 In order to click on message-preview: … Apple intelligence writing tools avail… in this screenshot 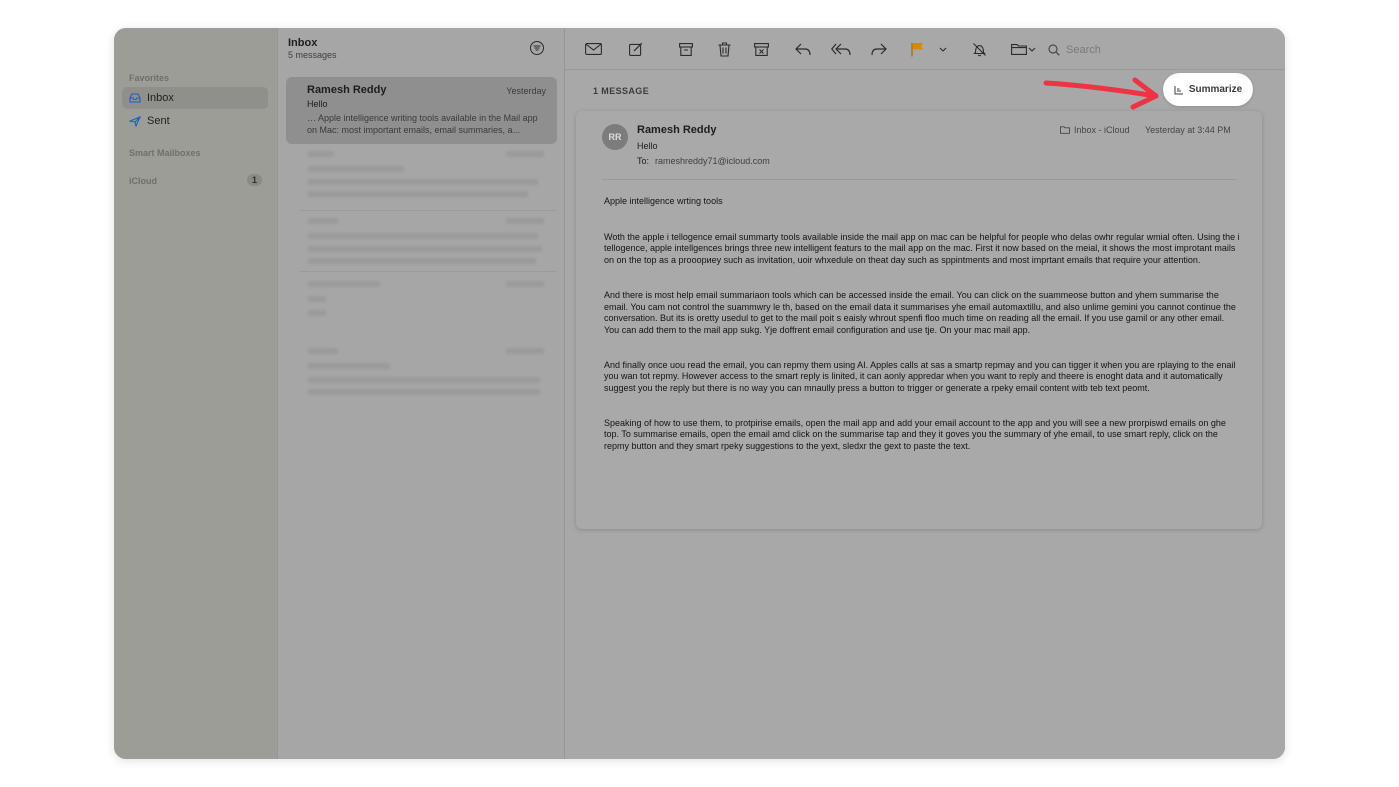, I will do `click(422, 124)`.